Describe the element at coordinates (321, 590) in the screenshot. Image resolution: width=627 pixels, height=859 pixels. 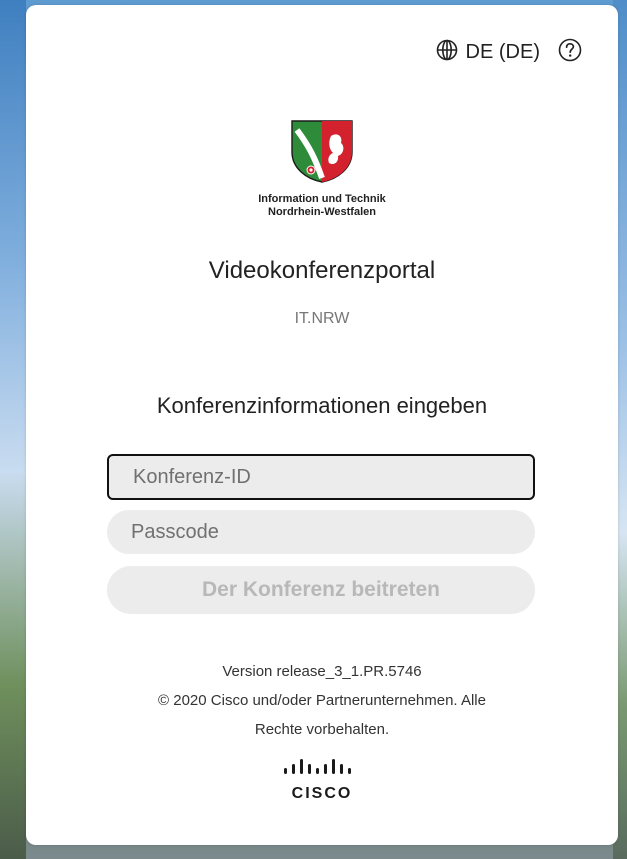
I see `join-conference-button: Der Konferenz beitreten` at that location.